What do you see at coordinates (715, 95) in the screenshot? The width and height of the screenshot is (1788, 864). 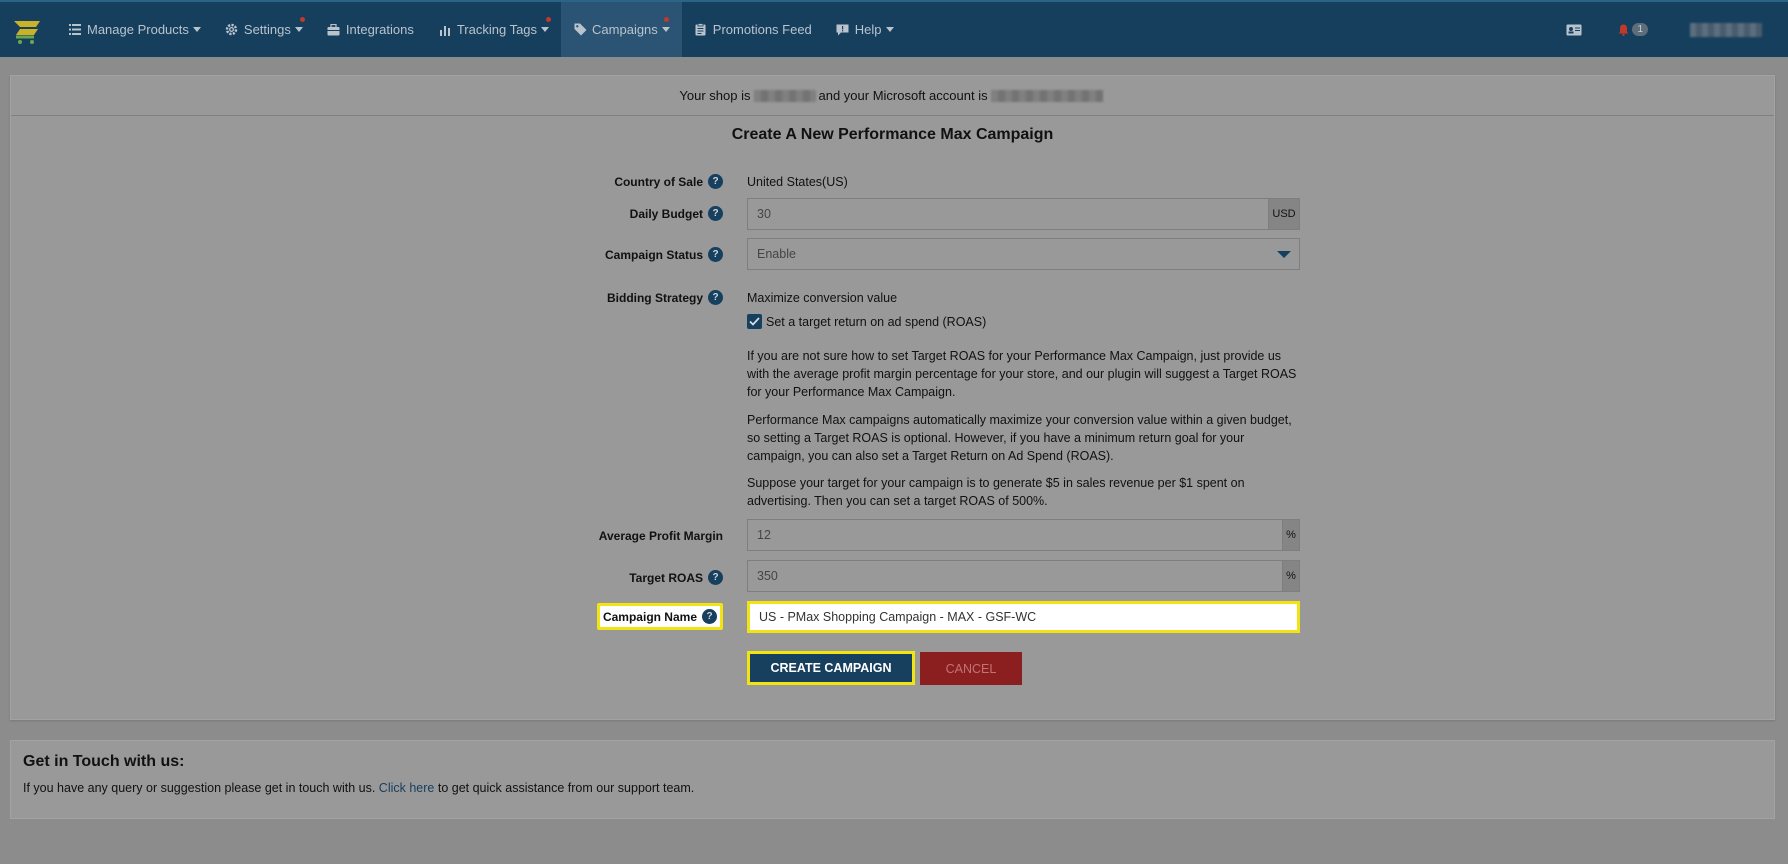 I see `shop-prefix-text: Your shop is` at bounding box center [715, 95].